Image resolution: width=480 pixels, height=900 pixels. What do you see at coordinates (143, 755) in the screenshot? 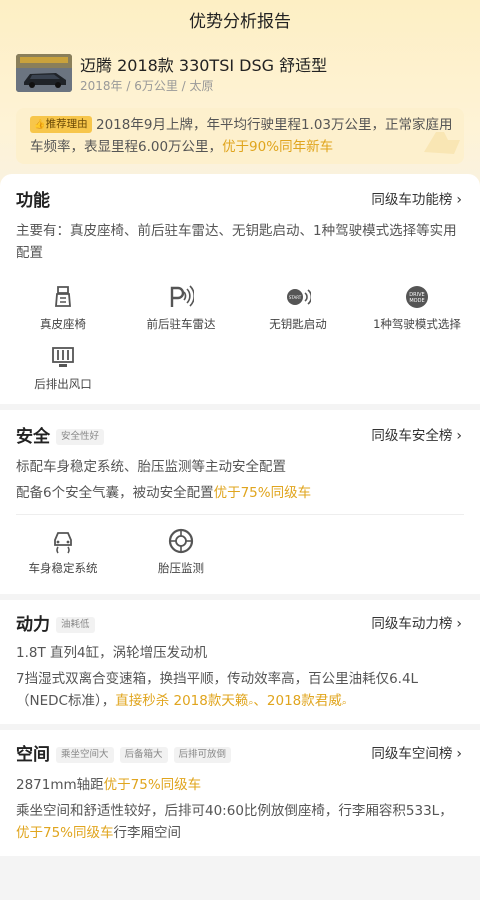
I see `space-tag: 后备箱大` at bounding box center [143, 755].